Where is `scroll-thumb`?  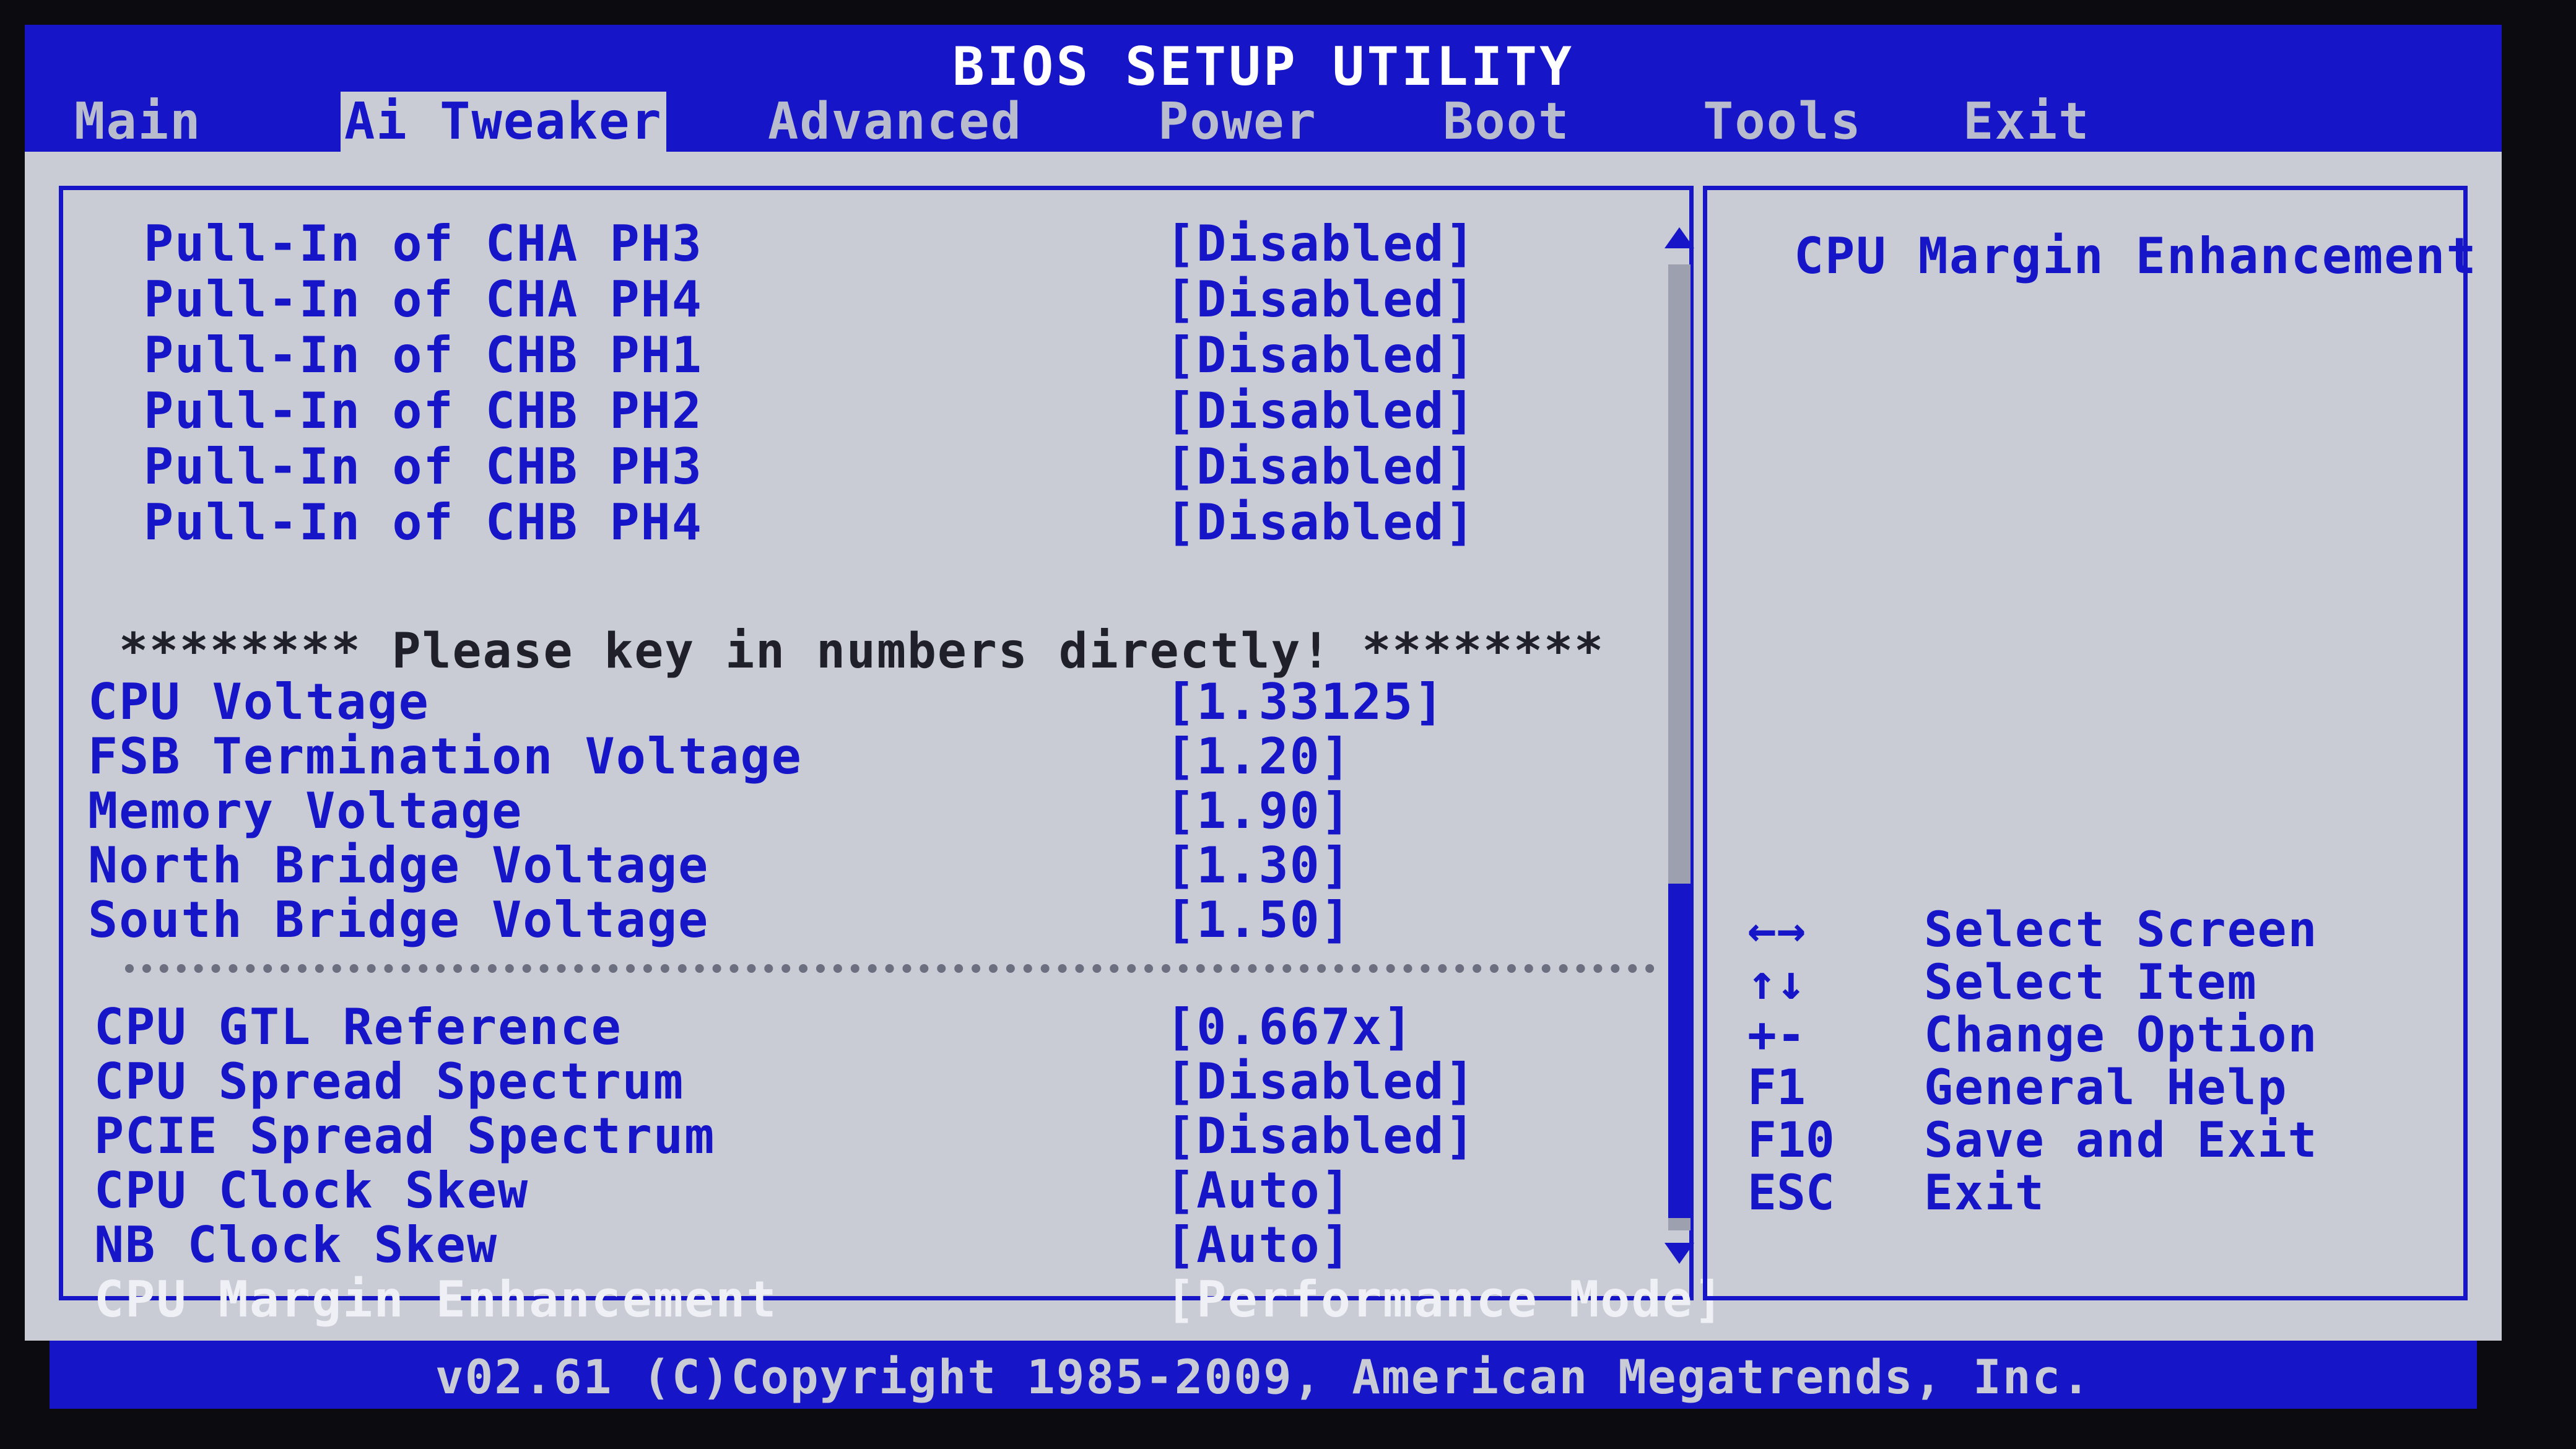
scroll-thumb is located at coordinates (1679, 1051).